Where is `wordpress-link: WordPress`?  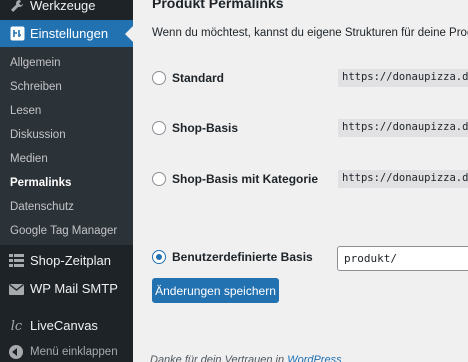
wordpress-link: WordPress is located at coordinates (314, 358).